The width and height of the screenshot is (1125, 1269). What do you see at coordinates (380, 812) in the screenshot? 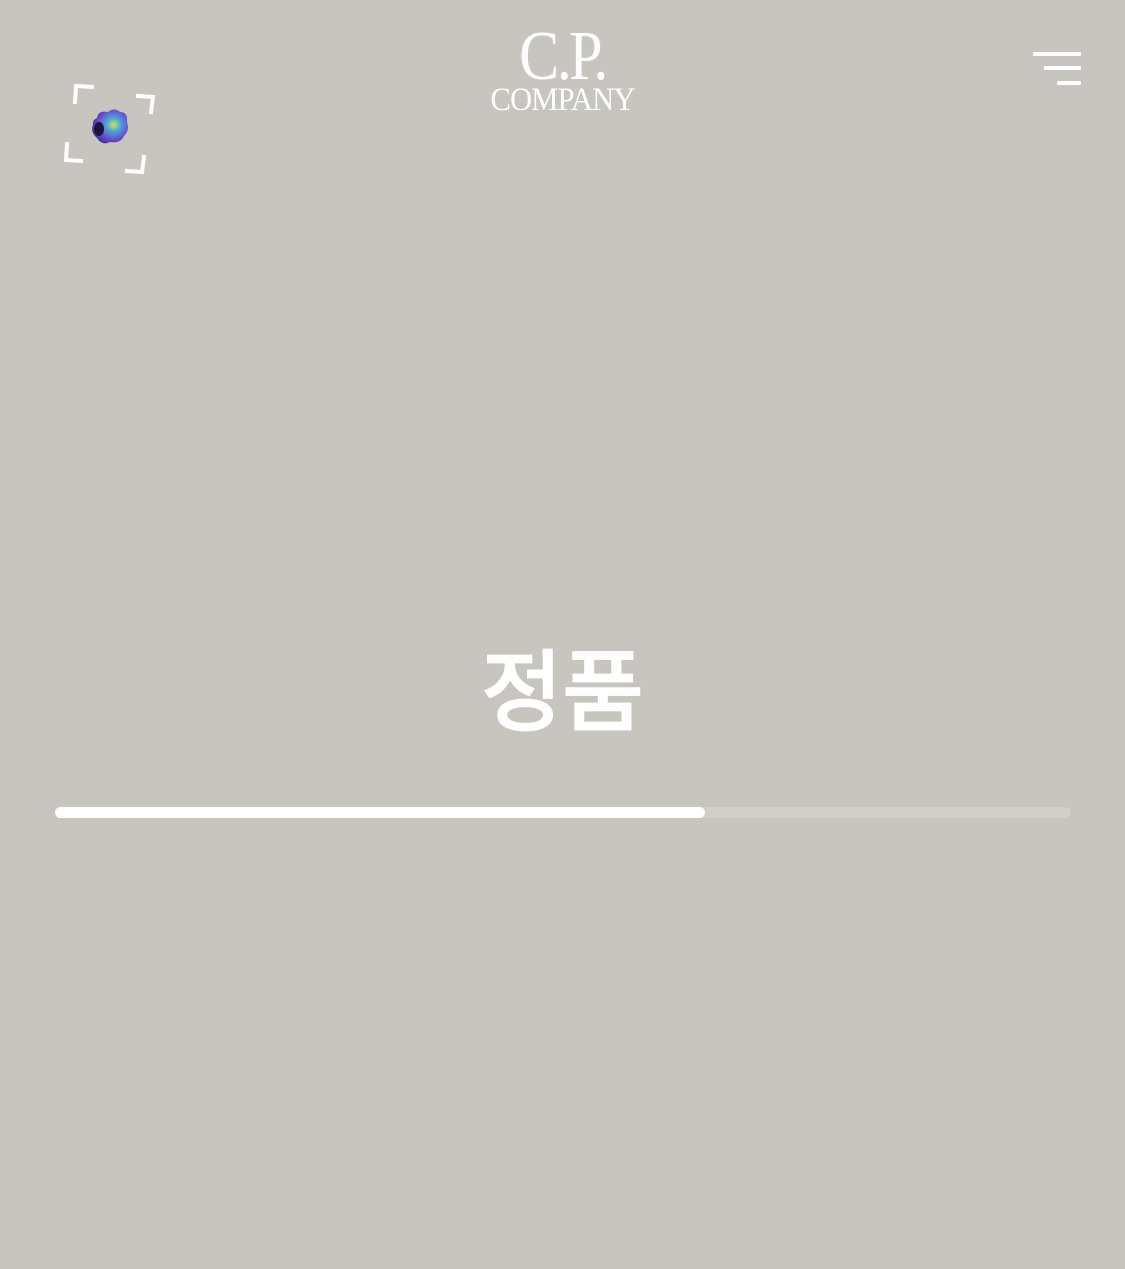
I see `progress-fill` at bounding box center [380, 812].